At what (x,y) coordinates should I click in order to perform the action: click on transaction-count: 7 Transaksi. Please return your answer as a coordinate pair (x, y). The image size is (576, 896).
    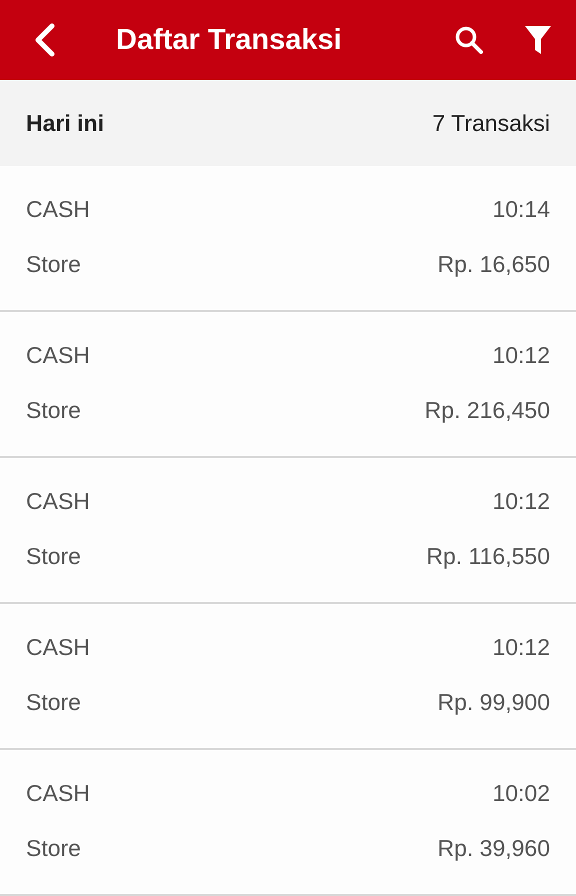
    Looking at the image, I should click on (491, 123).